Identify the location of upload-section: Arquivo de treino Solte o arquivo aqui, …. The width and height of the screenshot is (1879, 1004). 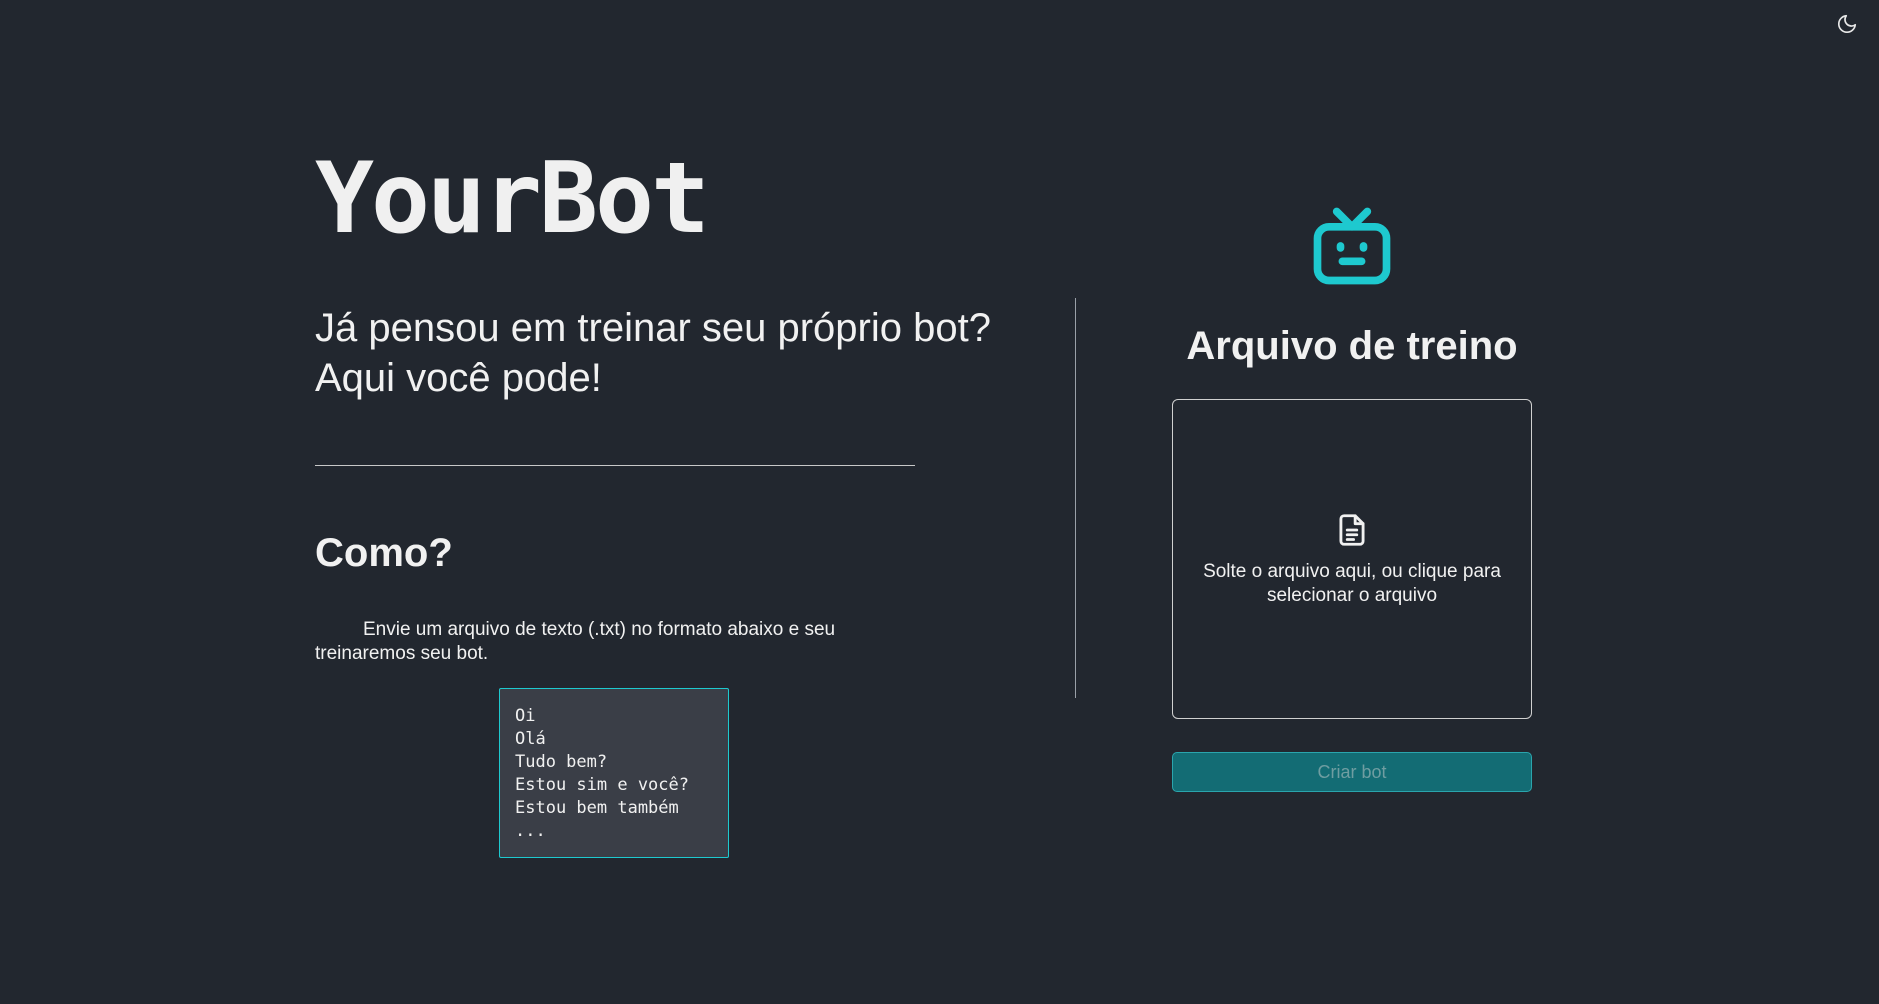
(1352, 496).